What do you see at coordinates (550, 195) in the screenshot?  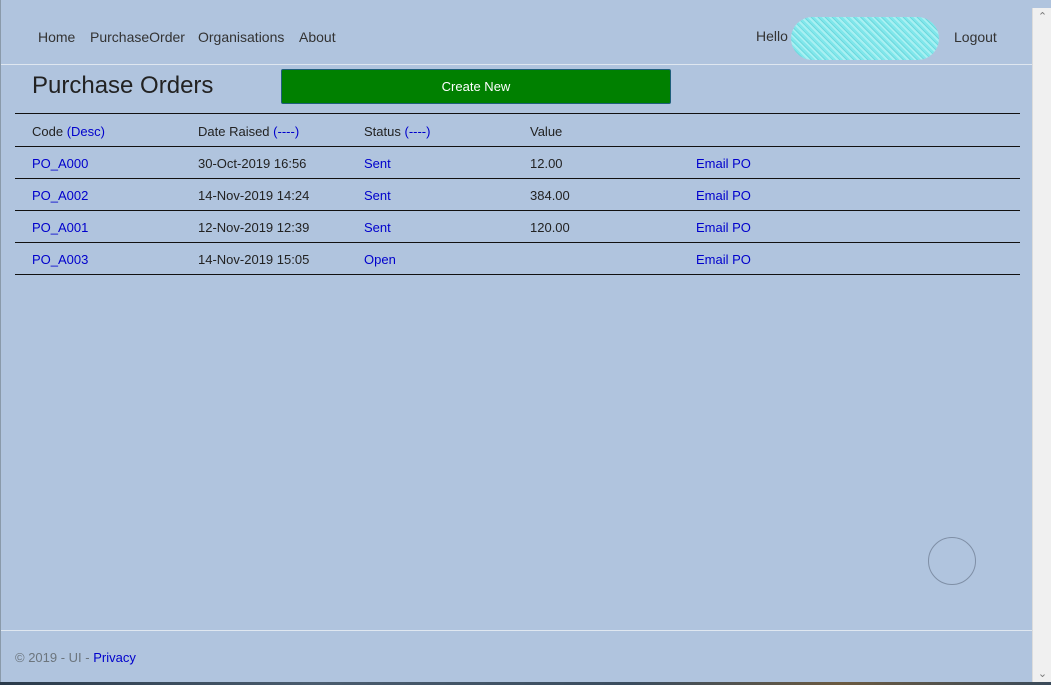 I see `po-value: 384.00` at bounding box center [550, 195].